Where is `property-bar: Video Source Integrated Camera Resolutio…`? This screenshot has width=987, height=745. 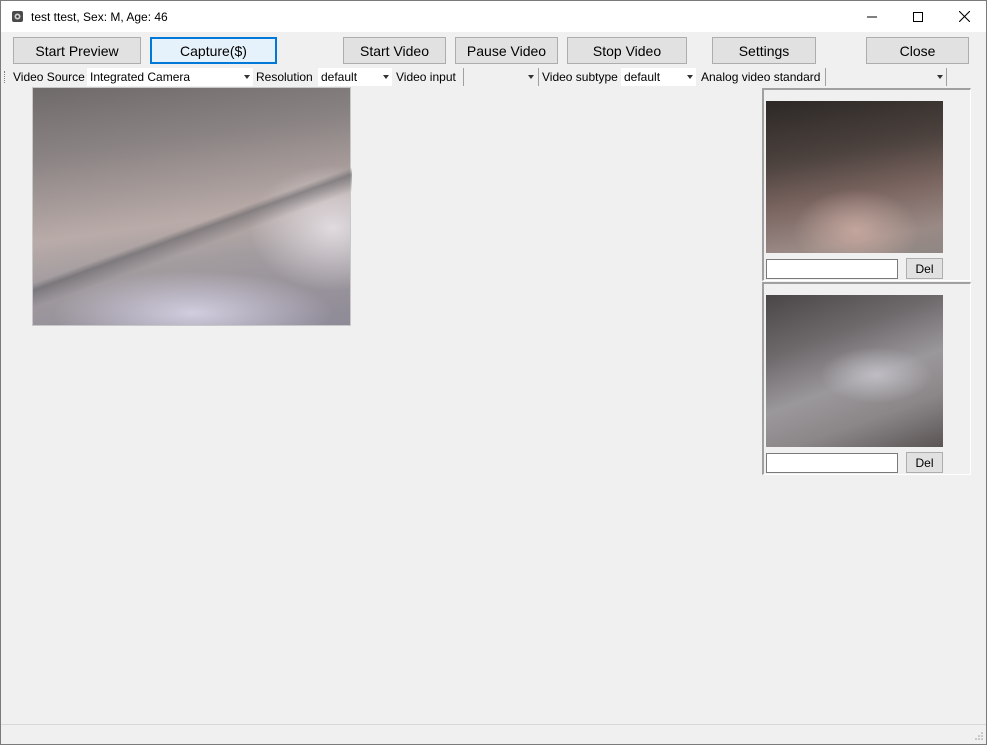
property-bar: Video Source Integrated Camera Resolutio… is located at coordinates (493, 77).